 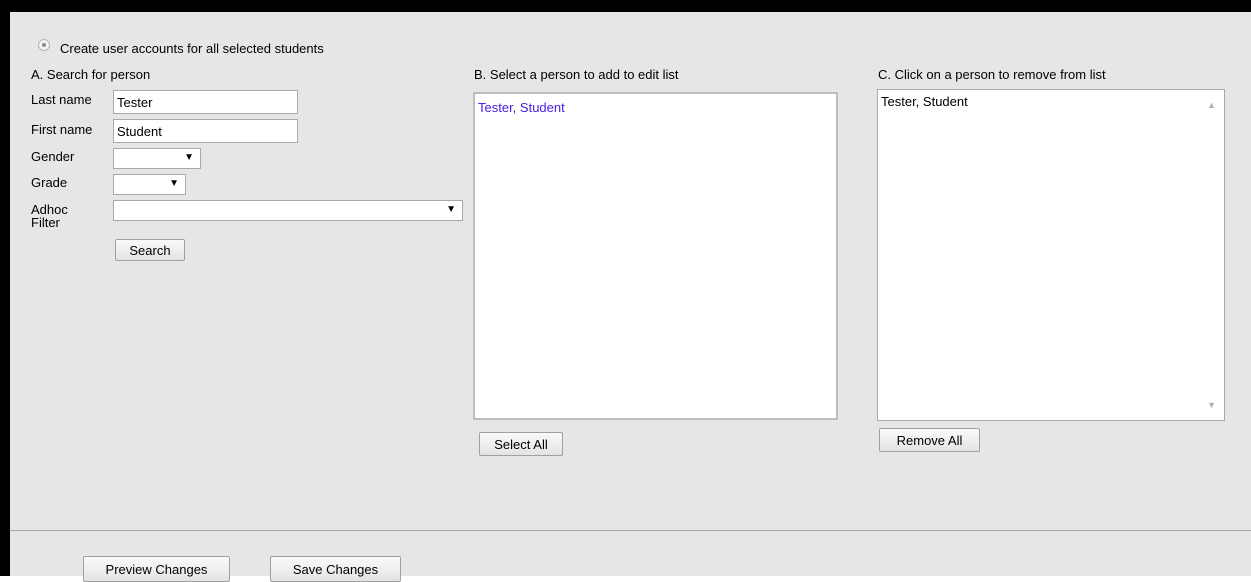 I want to click on first-name-label: First name, so click(x=62, y=129).